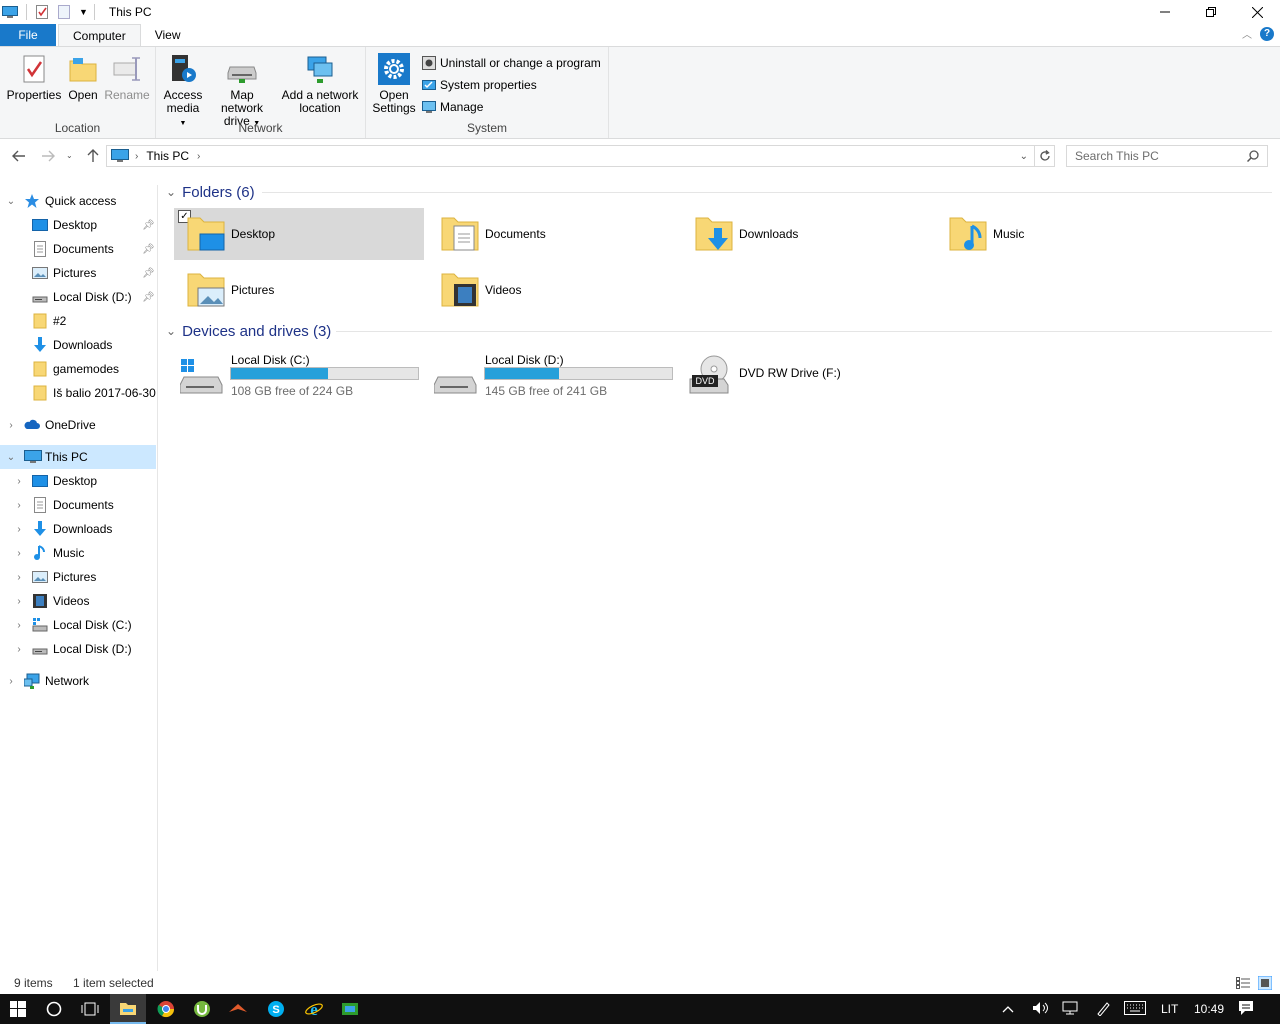 Image resolution: width=1280 pixels, height=1024 pixels. Describe the element at coordinates (78, 553) in the screenshot. I see `sidebar-item-pc-music: › Music` at that location.